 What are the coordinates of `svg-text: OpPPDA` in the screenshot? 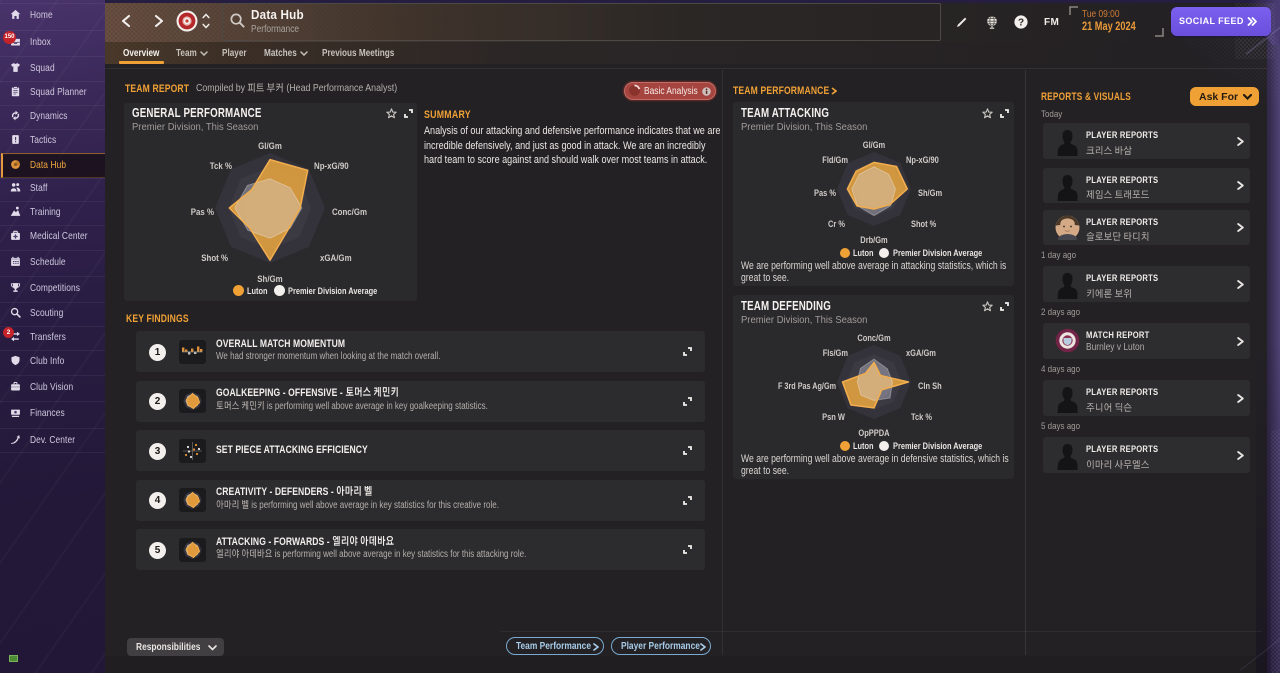 It's located at (874, 433).